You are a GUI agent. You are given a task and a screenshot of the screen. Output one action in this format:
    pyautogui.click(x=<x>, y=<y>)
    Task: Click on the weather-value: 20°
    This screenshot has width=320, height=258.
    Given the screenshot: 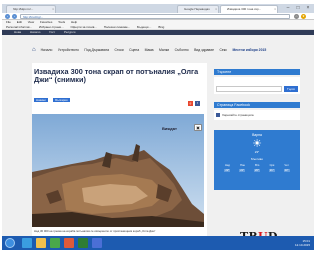 What is the action you would take?
    pyautogui.click(x=257, y=170)
    